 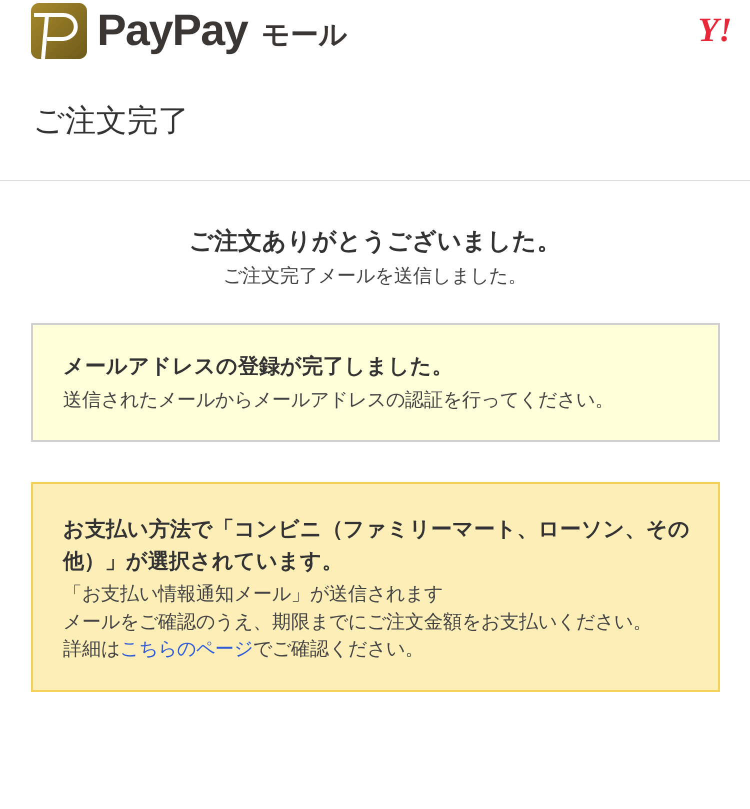 I want to click on logo-text: PayPay, so click(x=172, y=31).